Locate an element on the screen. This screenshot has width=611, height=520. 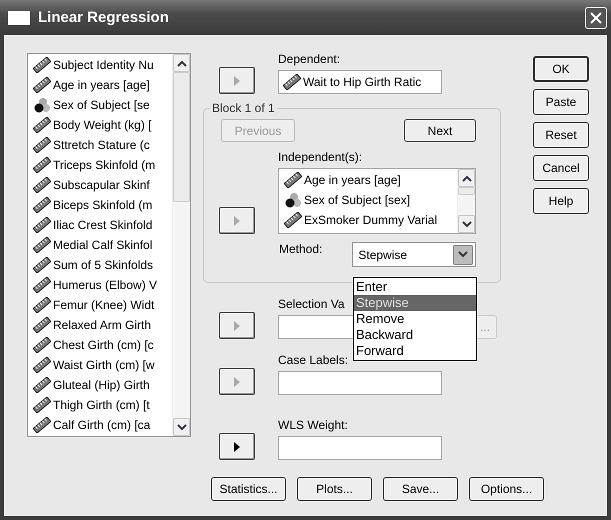
group-title: Block 1 of 1 is located at coordinates (243, 108).